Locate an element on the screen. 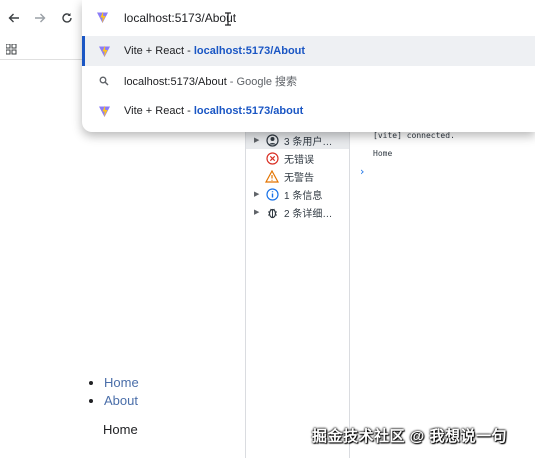 Image resolution: width=535 pixels, height=458 pixels. text-cursor-icon is located at coordinates (229, 19).